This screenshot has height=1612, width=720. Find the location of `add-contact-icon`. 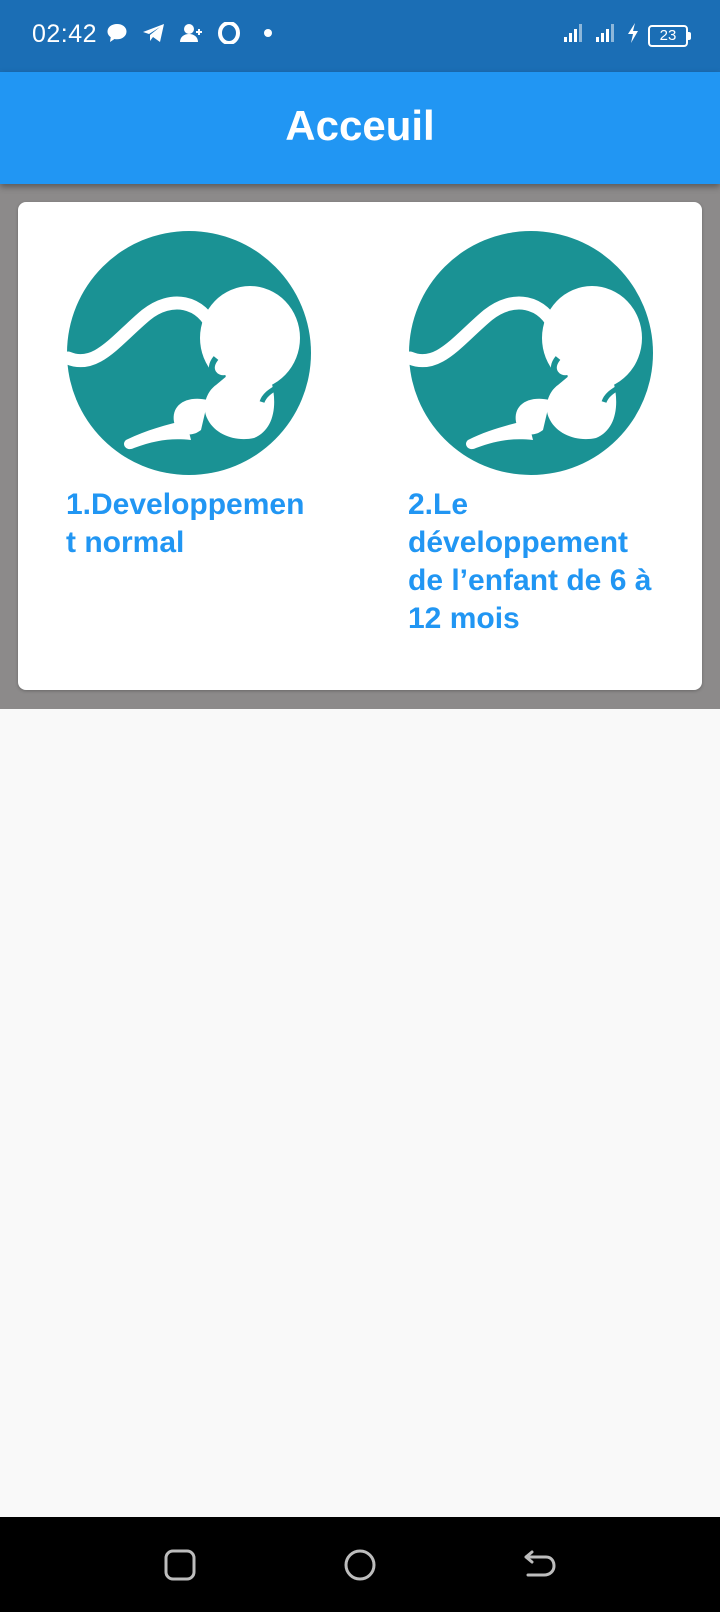

add-contact-icon is located at coordinates (192, 33).